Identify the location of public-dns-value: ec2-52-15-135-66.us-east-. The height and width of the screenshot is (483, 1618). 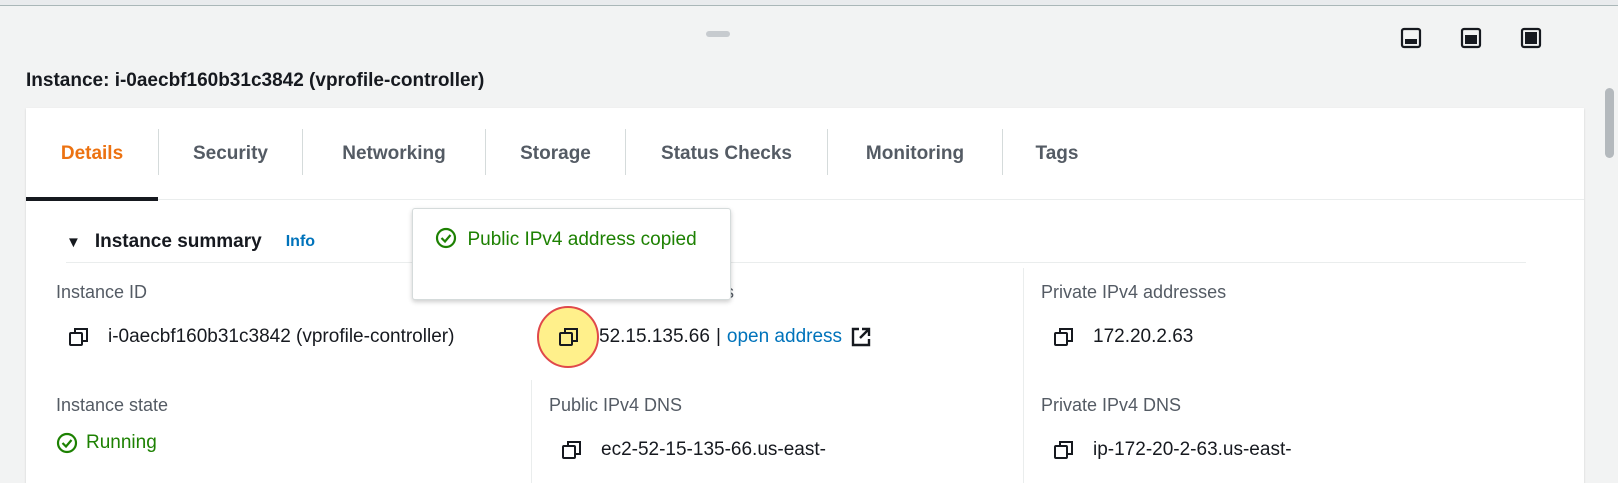
(693, 450).